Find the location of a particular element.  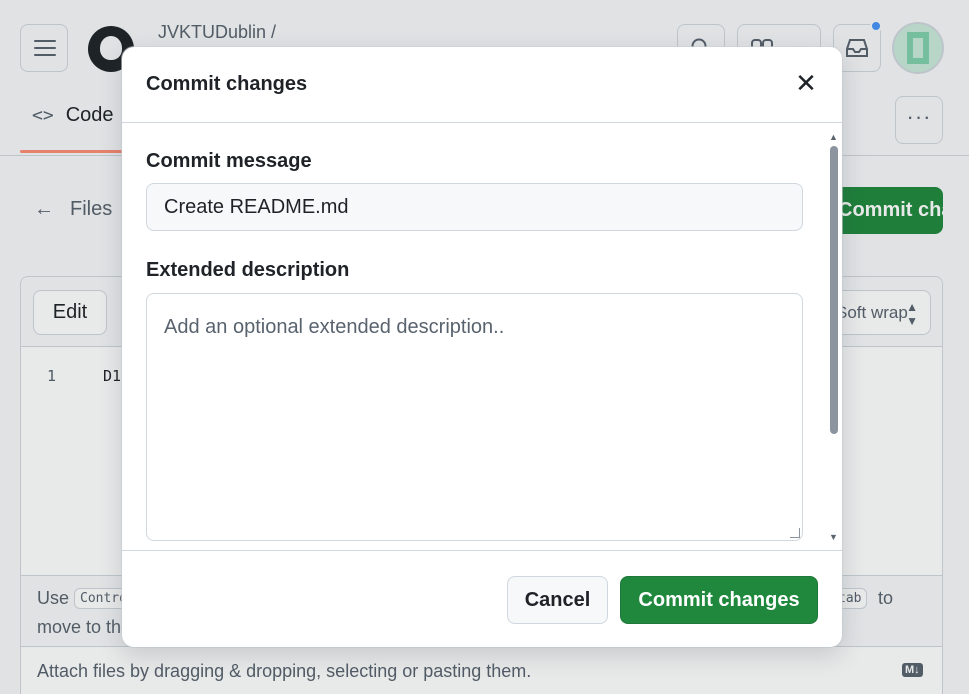

resize-handle-icon is located at coordinates (795, 533).